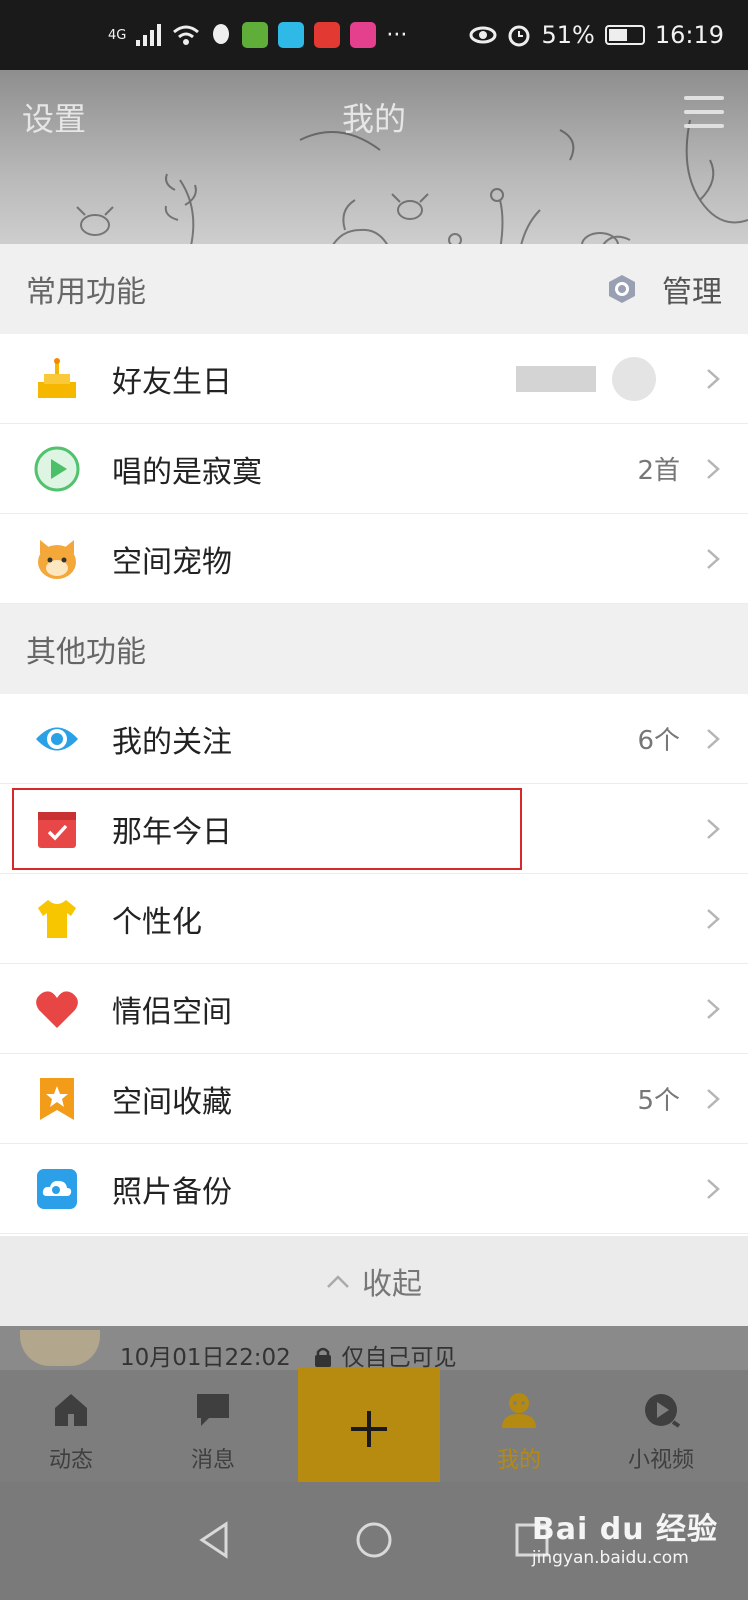 This screenshot has width=748, height=1600. What do you see at coordinates (172, 1192) in the screenshot?
I see `item-label: 照片备份` at bounding box center [172, 1192].